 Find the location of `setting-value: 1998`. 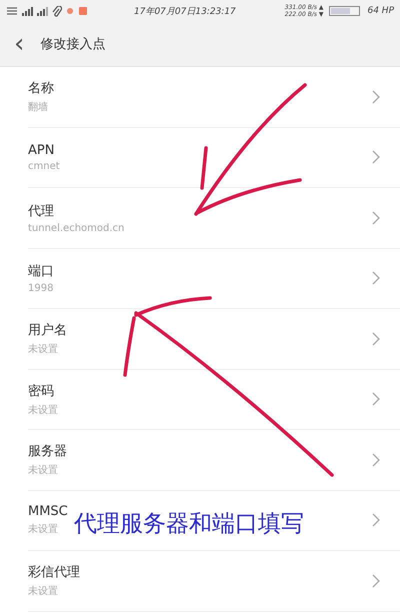

setting-value: 1998 is located at coordinates (41, 288).